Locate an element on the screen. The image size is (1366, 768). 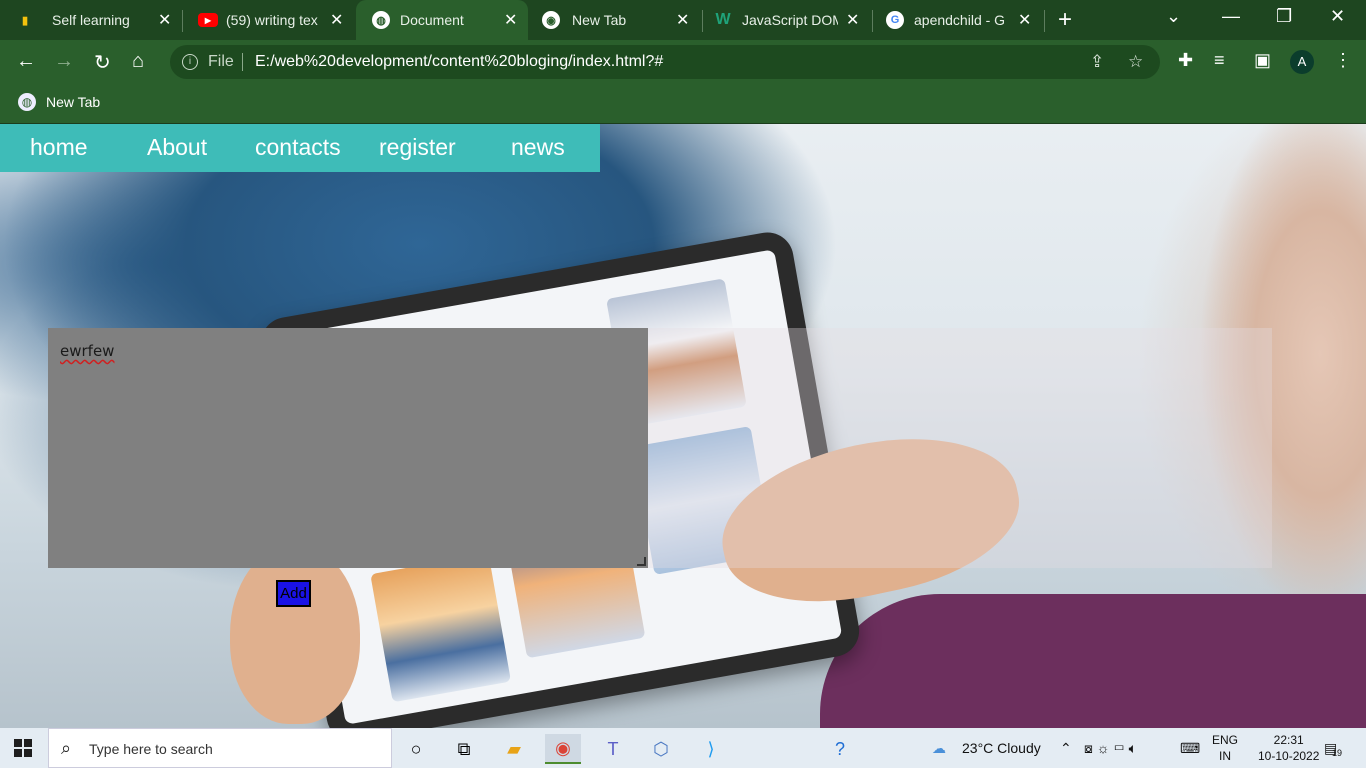
tab-label: Document is located at coordinates (432, 20).